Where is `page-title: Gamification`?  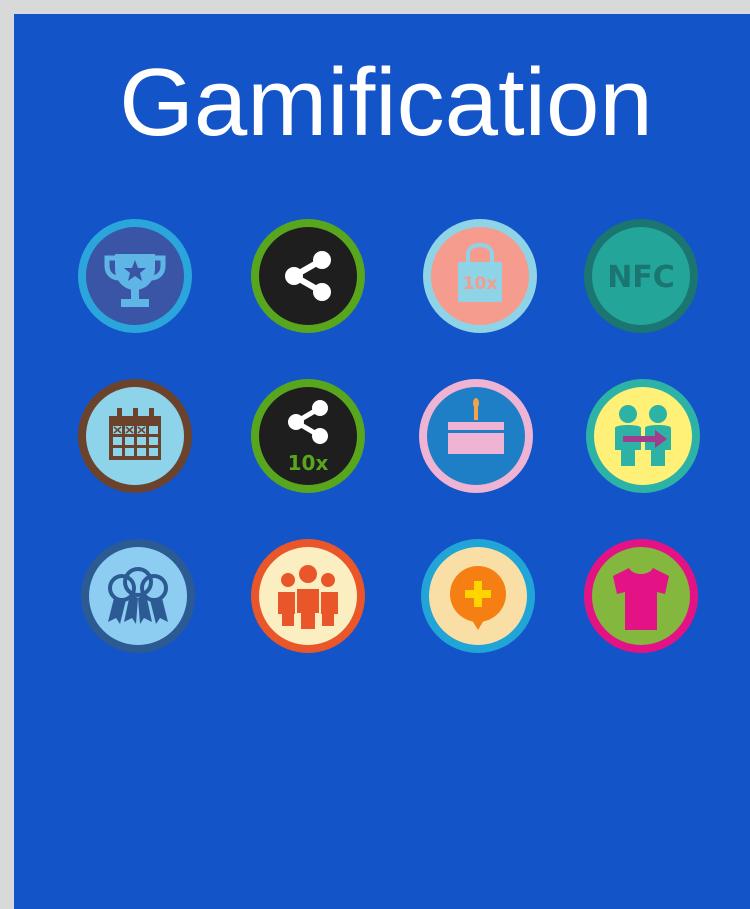 page-title: Gamification is located at coordinates (386, 102).